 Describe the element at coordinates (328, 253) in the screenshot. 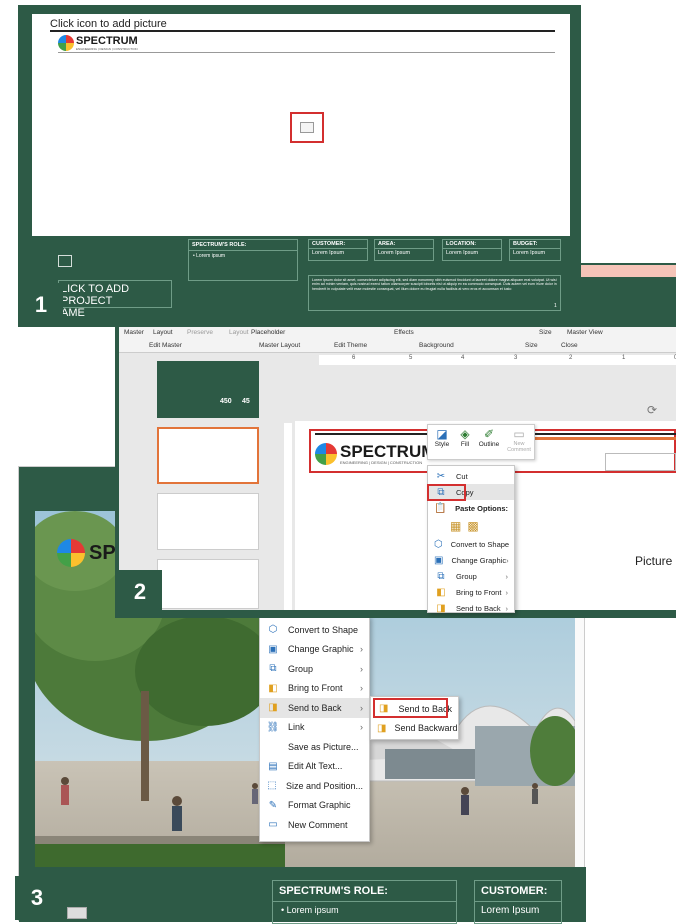

I see `field-customer-value: Lorem Ipsum` at that location.